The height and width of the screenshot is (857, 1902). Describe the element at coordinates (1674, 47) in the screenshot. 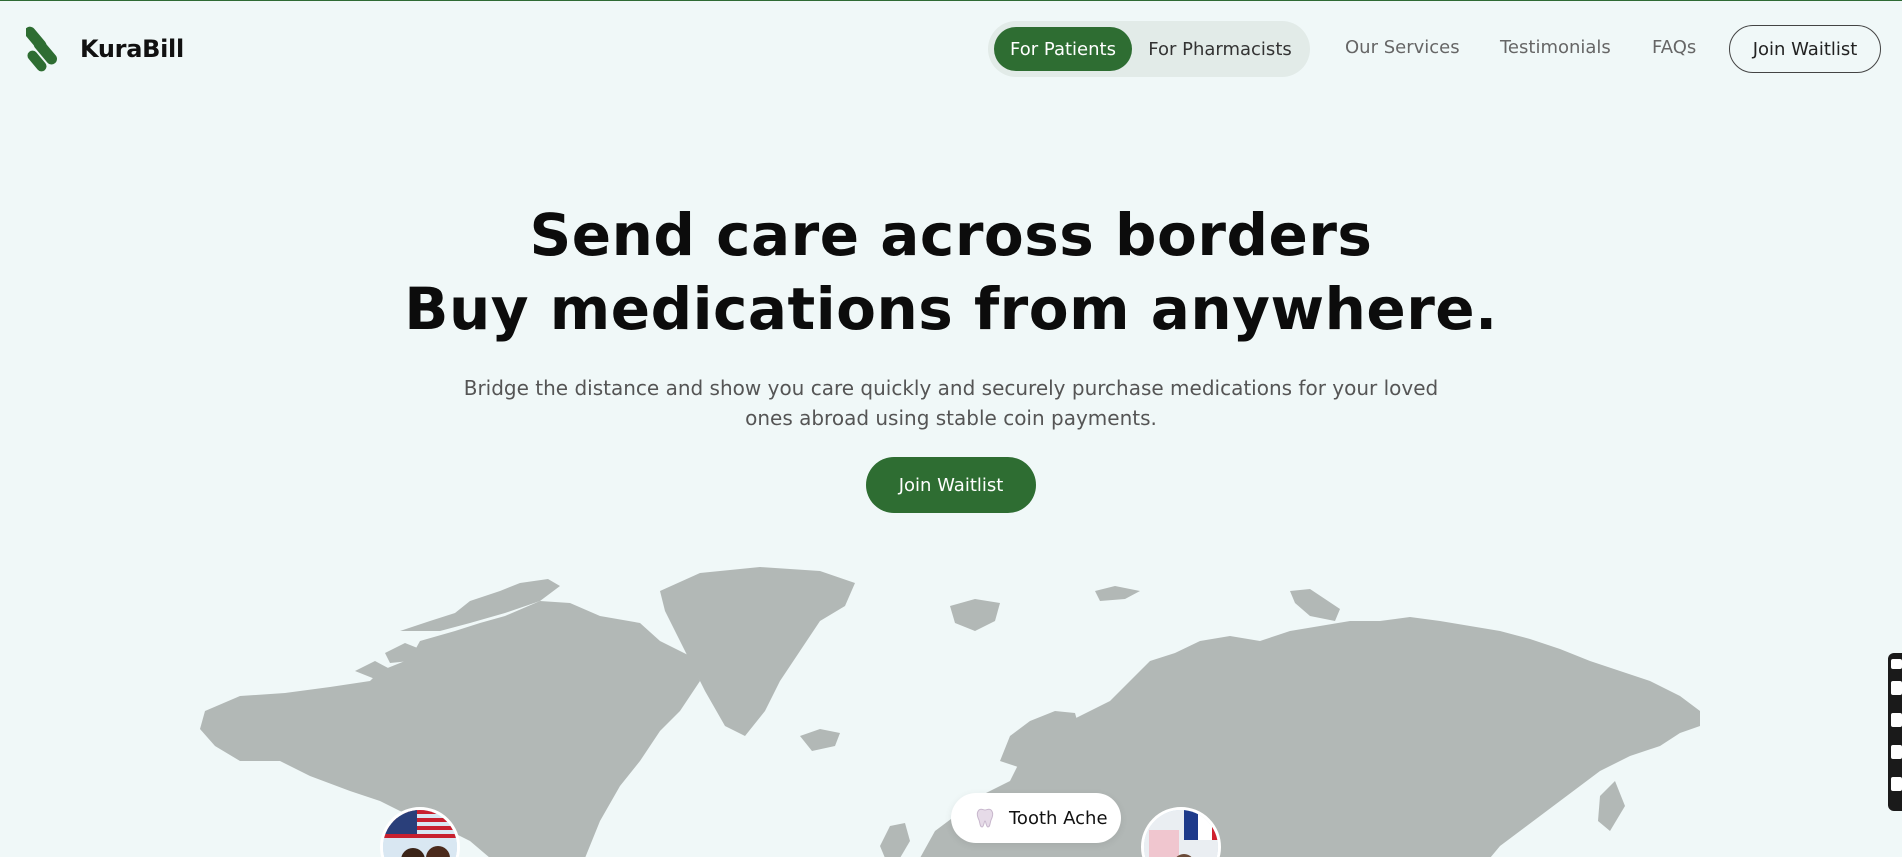

I see `nav-link-faqs: FAQs` at that location.